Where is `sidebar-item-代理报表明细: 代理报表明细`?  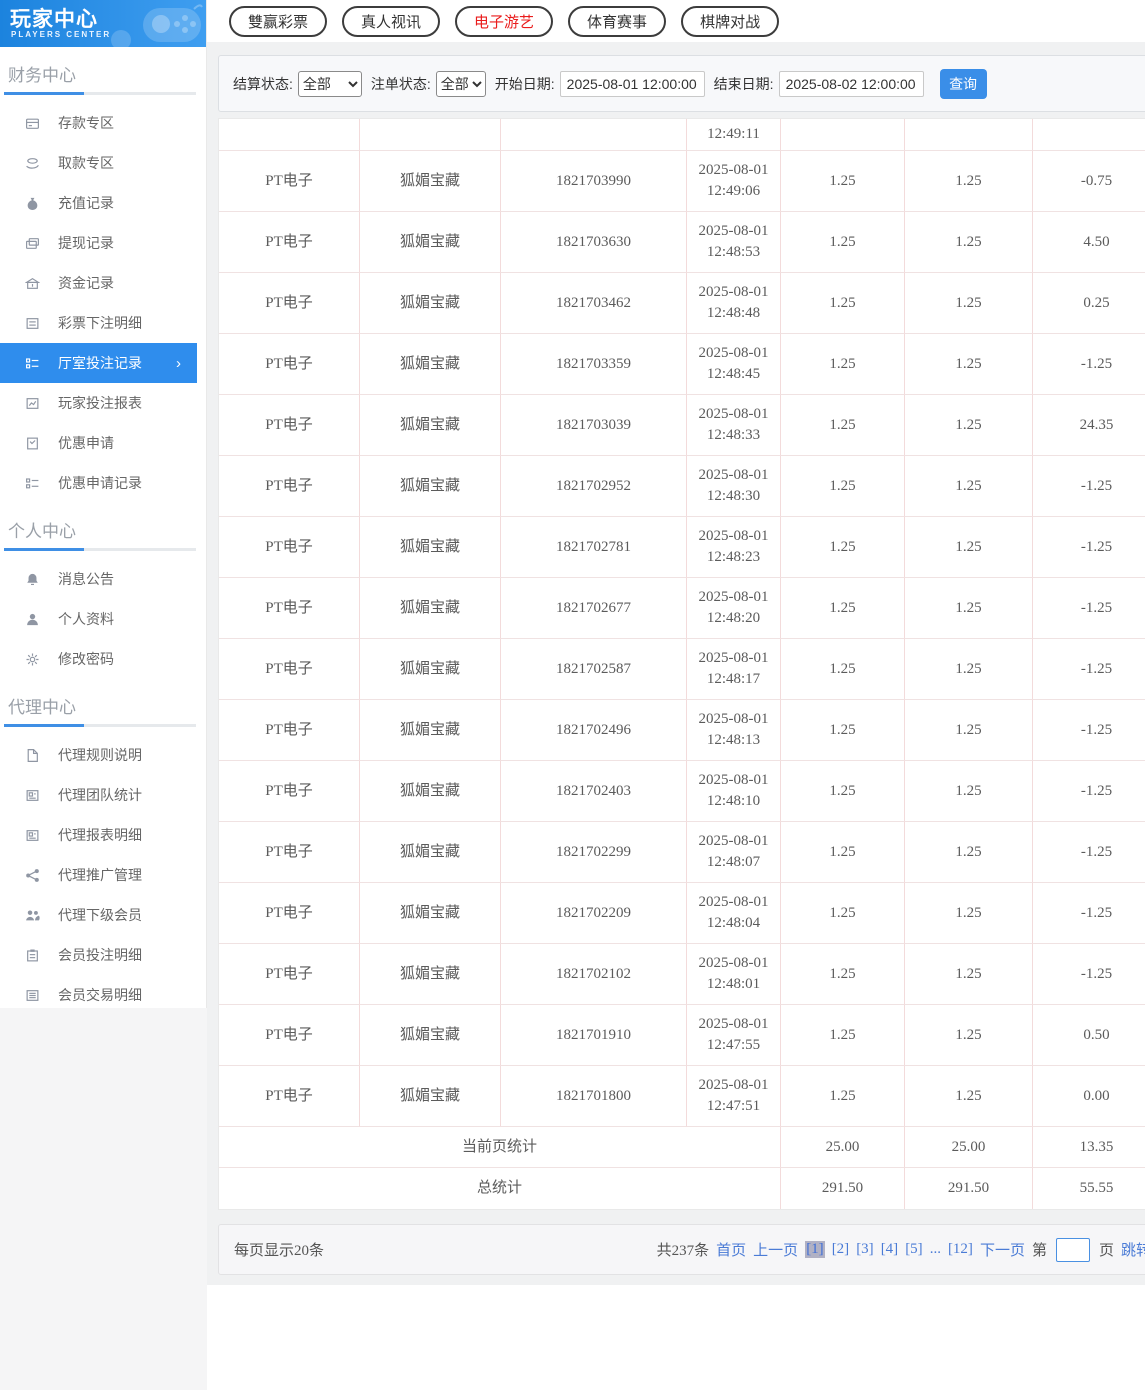 sidebar-item-代理报表明细: 代理报表明细 is located at coordinates (103, 835).